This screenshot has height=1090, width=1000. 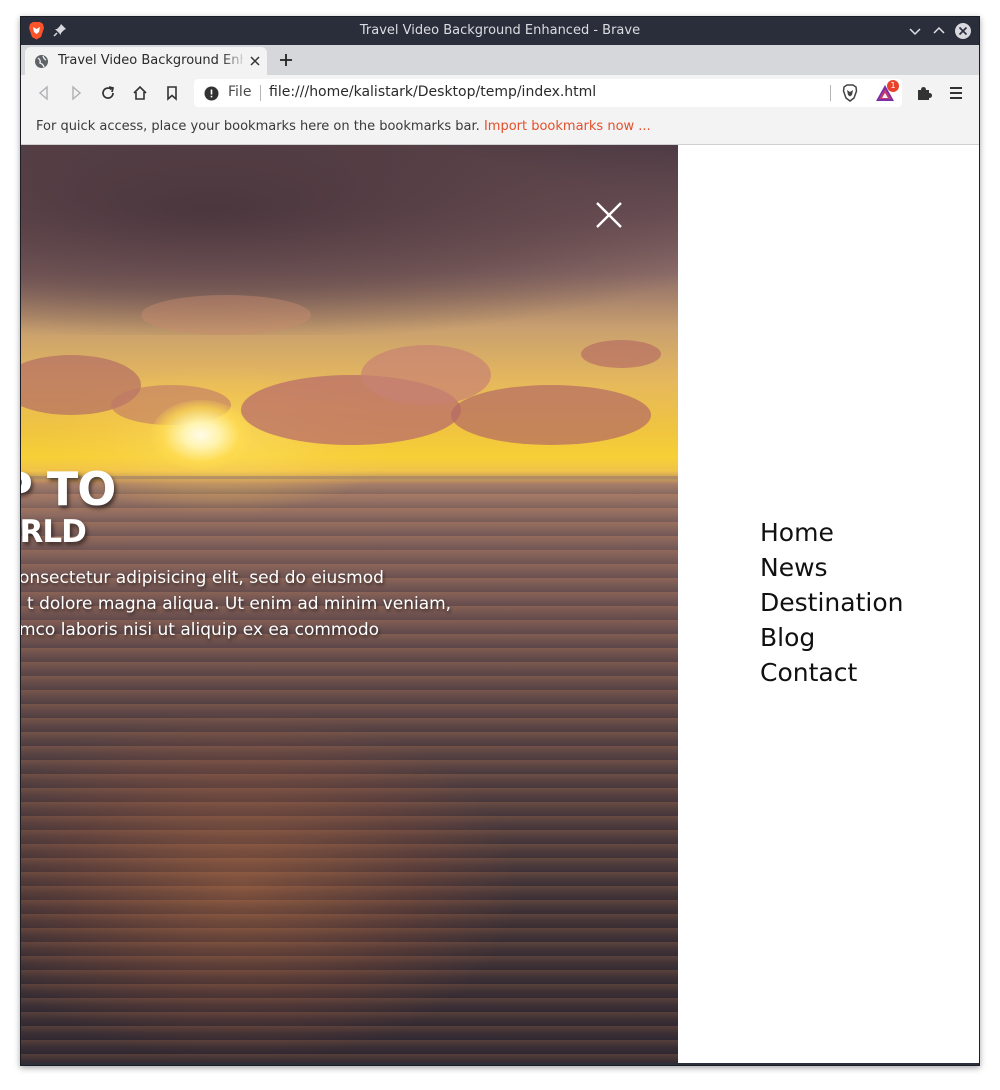 What do you see at coordinates (54, 532) in the screenshot?
I see `hero-heading-line2: WORLD` at bounding box center [54, 532].